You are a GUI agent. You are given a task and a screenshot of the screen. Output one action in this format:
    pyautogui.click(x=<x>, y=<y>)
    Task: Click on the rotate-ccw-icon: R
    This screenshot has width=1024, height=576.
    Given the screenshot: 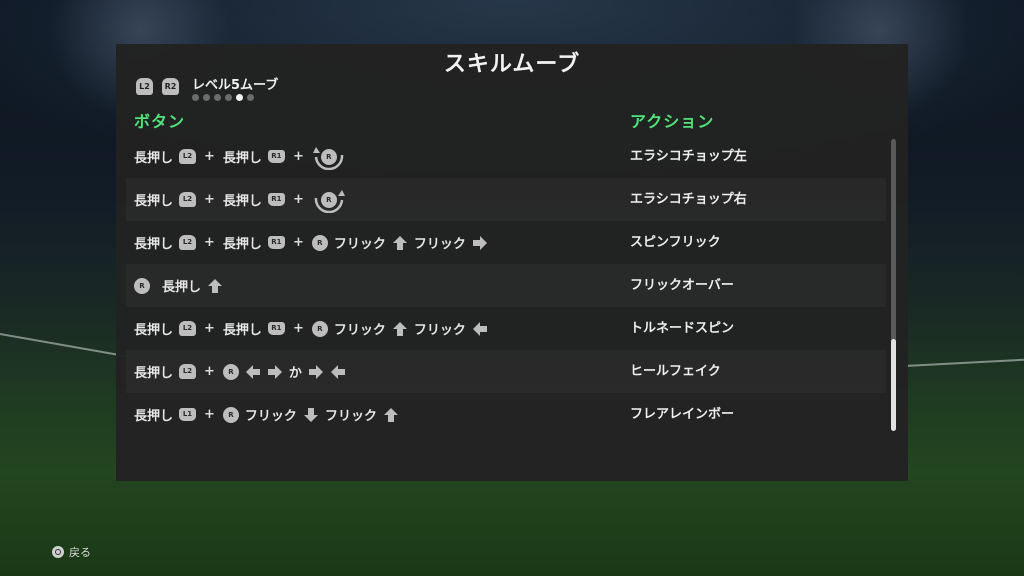 What is the action you would take?
    pyautogui.click(x=329, y=157)
    